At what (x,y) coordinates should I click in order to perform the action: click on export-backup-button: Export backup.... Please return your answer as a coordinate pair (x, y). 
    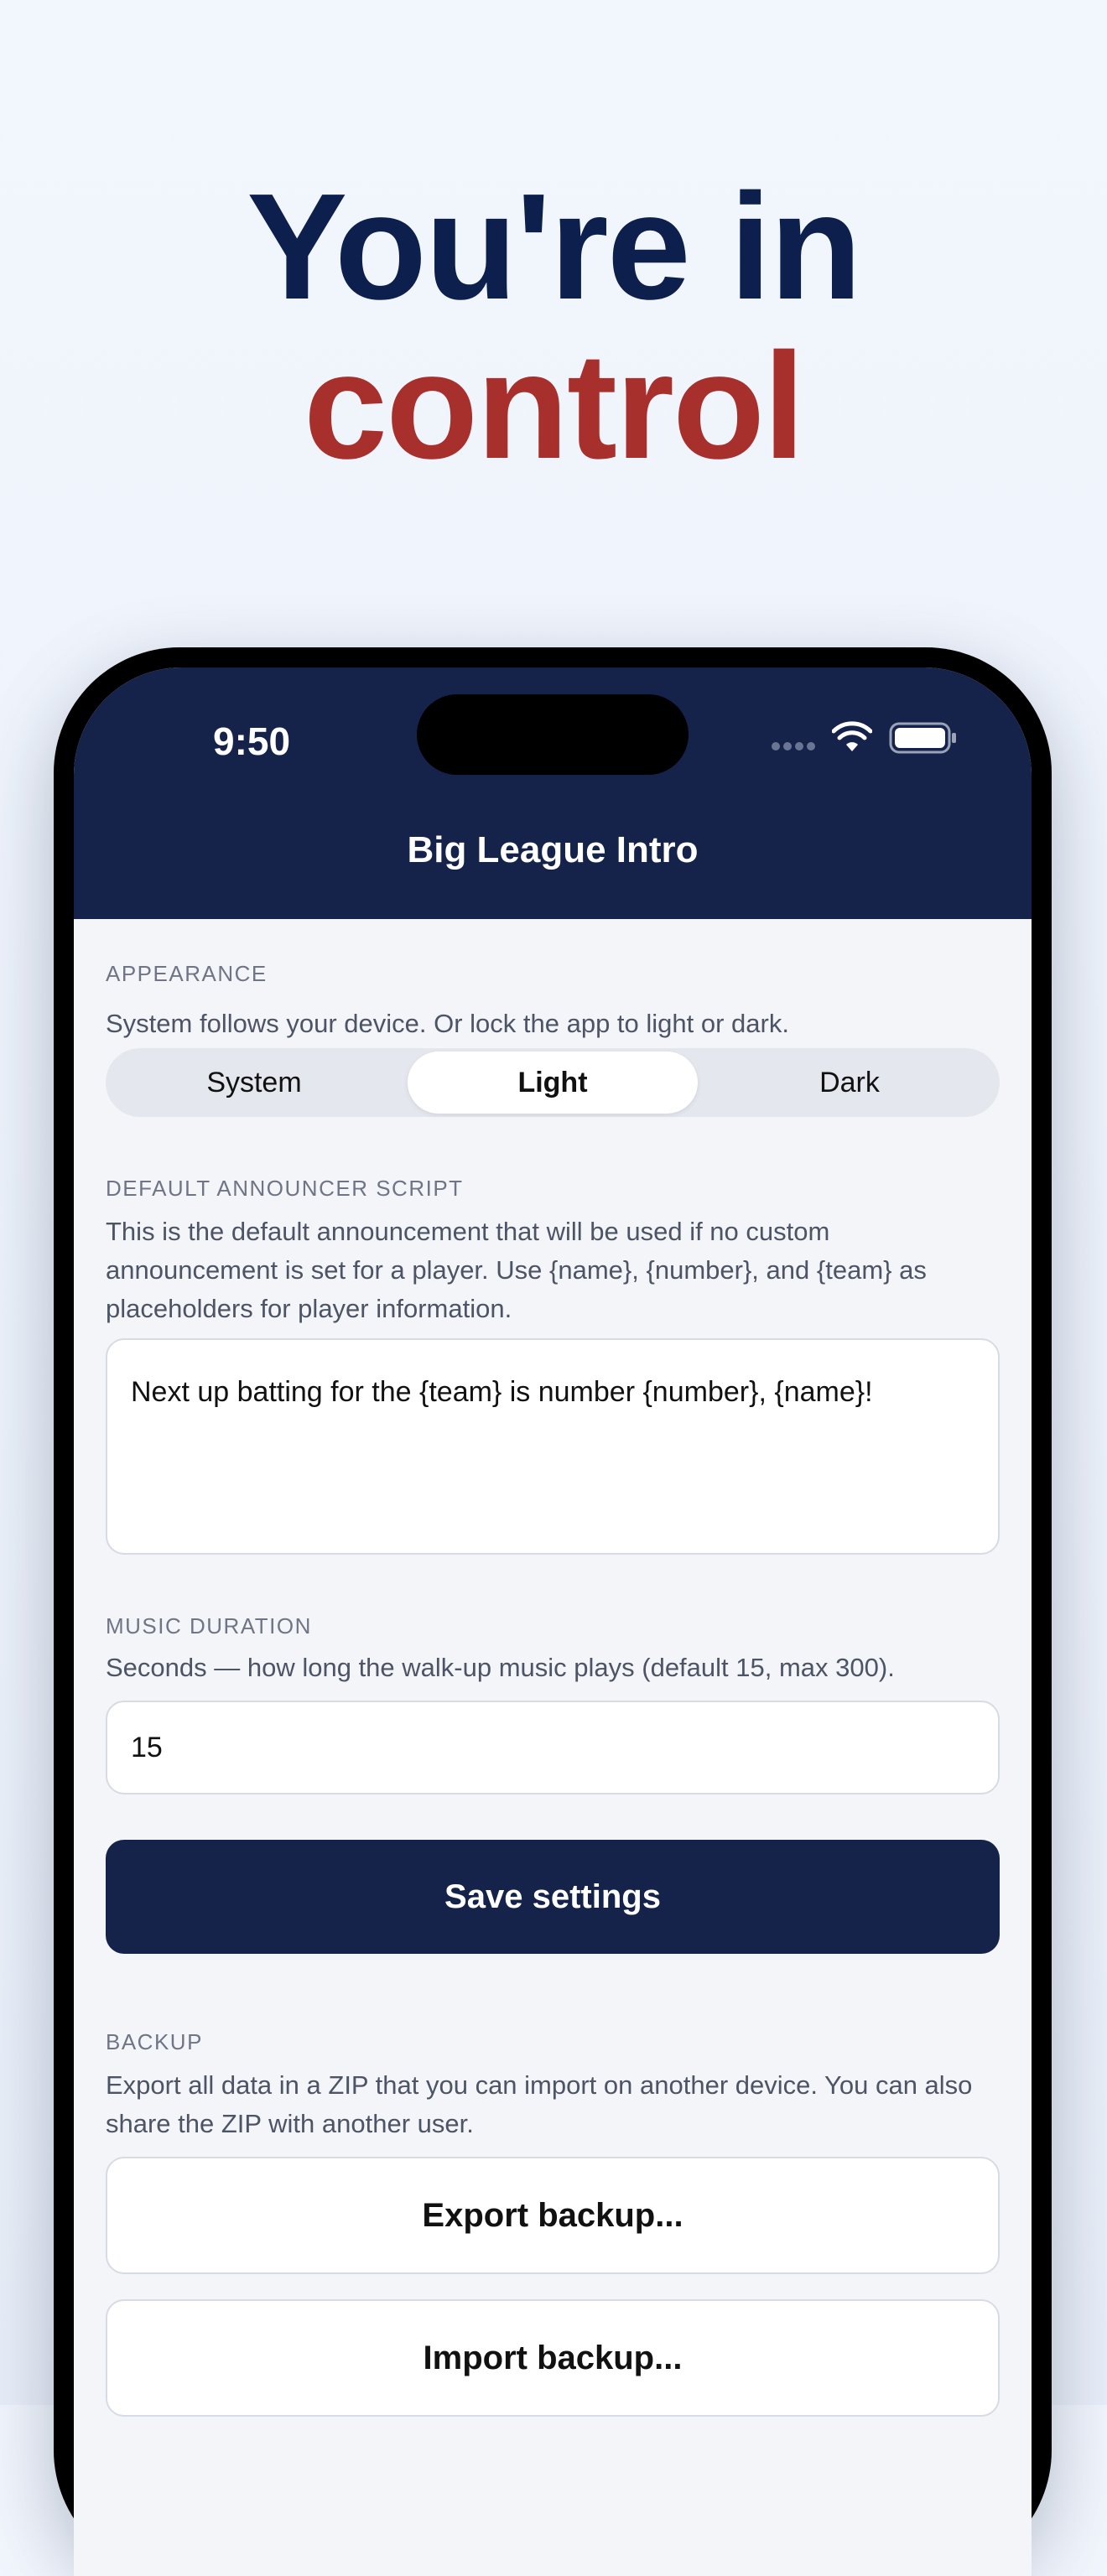
    Looking at the image, I should click on (553, 2215).